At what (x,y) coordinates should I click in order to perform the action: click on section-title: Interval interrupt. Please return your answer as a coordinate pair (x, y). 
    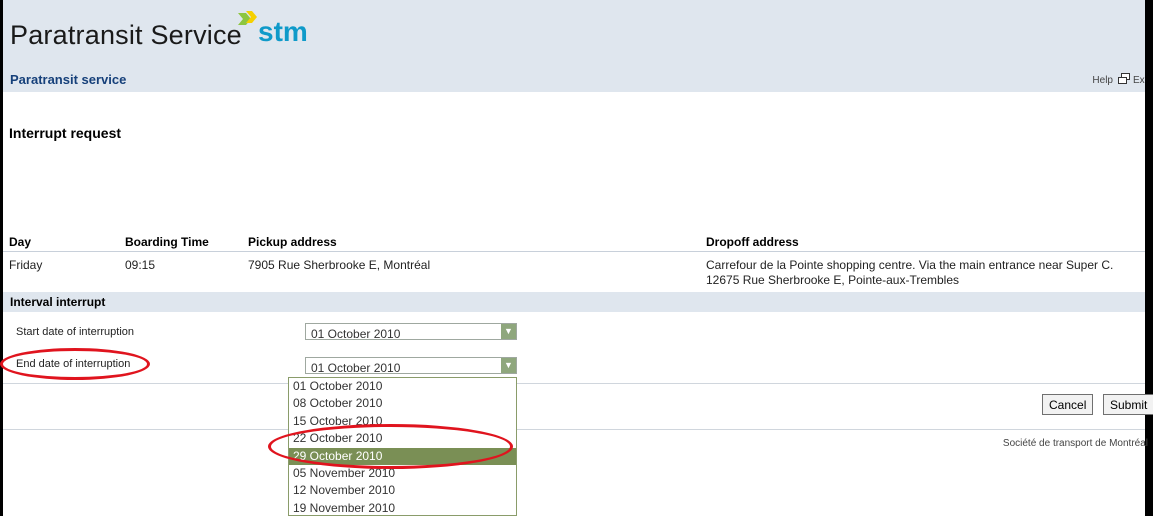
    Looking at the image, I should click on (58, 302).